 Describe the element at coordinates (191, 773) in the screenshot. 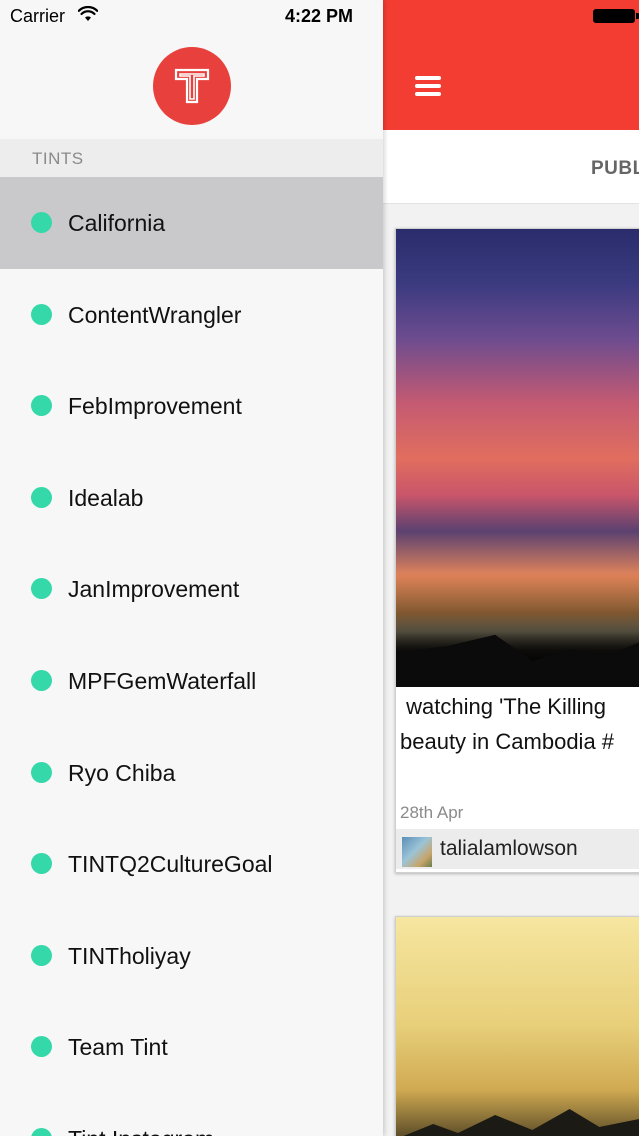

I see `sidebar-item-tint: Ryo Chiba` at that location.